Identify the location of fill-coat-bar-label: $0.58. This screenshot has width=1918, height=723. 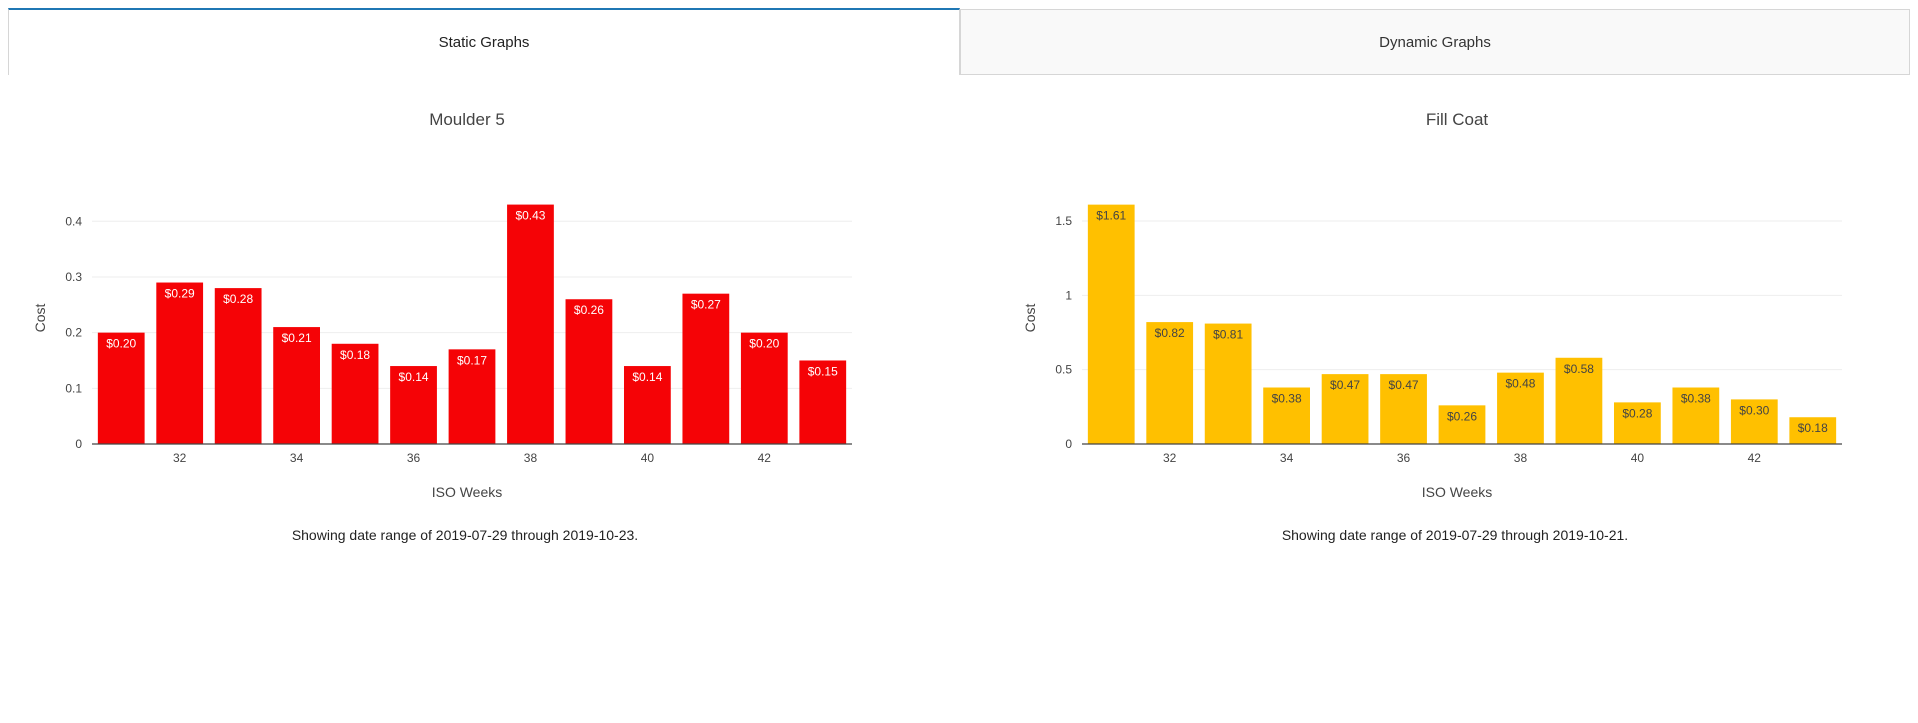
(1579, 369).